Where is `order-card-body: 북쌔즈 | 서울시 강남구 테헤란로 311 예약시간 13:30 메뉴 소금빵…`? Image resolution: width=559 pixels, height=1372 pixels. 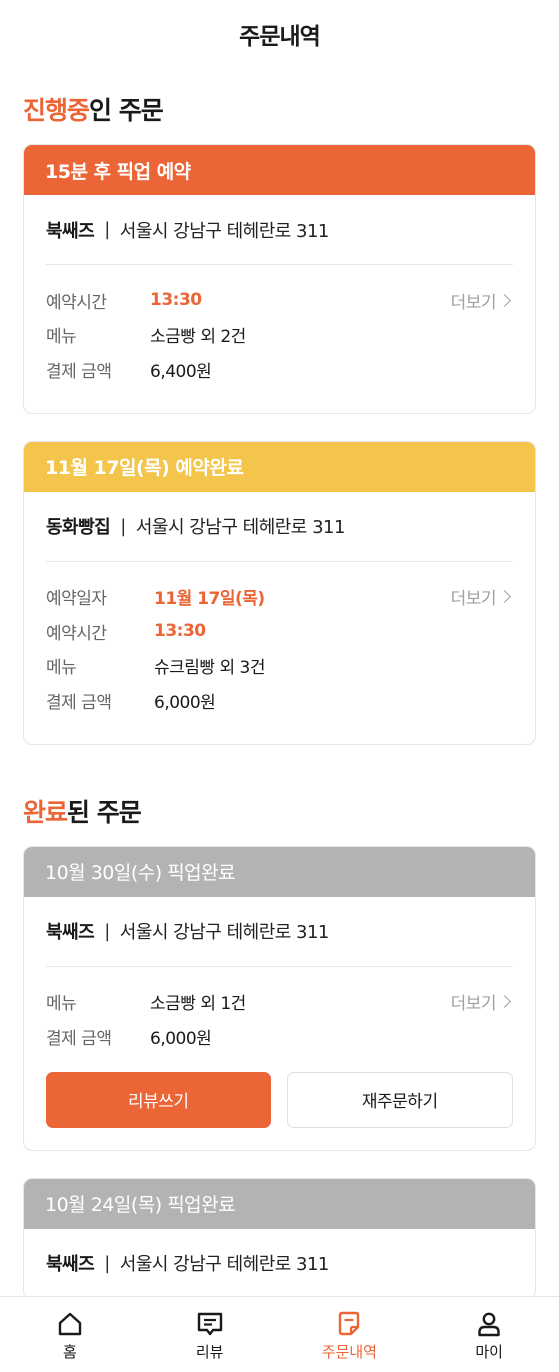 order-card-body: 북쌔즈 | 서울시 강남구 테헤란로 311 예약시간 13:30 메뉴 소금빵… is located at coordinates (279, 304).